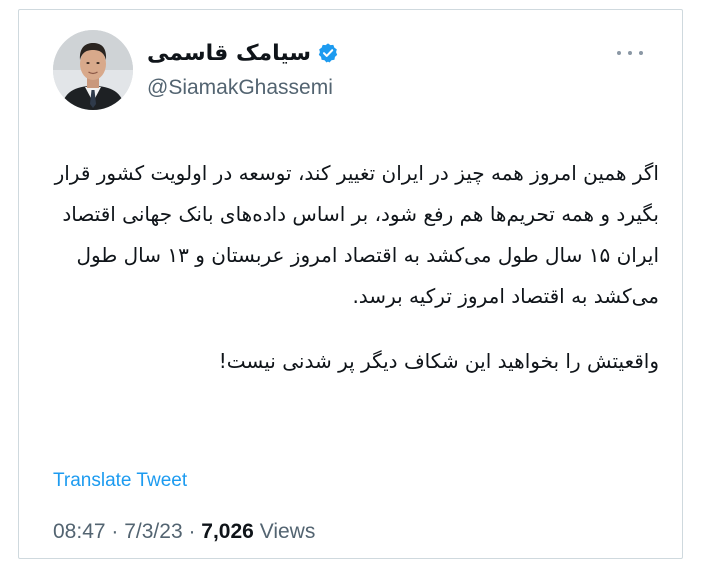 Image resolution: width=704 pixels, height=568 pixels. Describe the element at coordinates (79, 531) in the screenshot. I see `tweet-time: 08:47` at that location.